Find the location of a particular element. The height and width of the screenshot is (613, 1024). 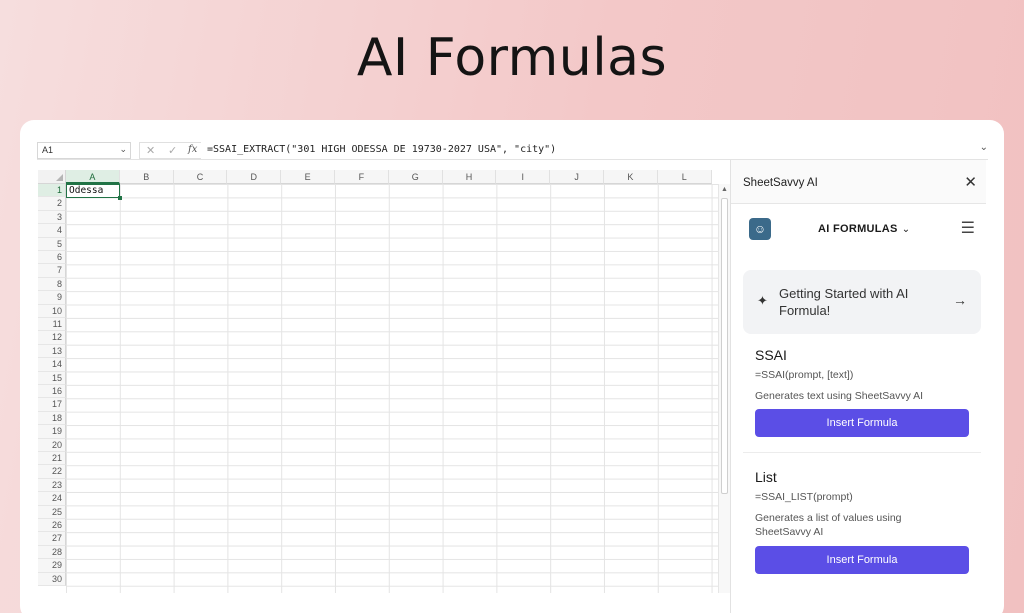

row-header-24: 24 is located at coordinates (52, 499).